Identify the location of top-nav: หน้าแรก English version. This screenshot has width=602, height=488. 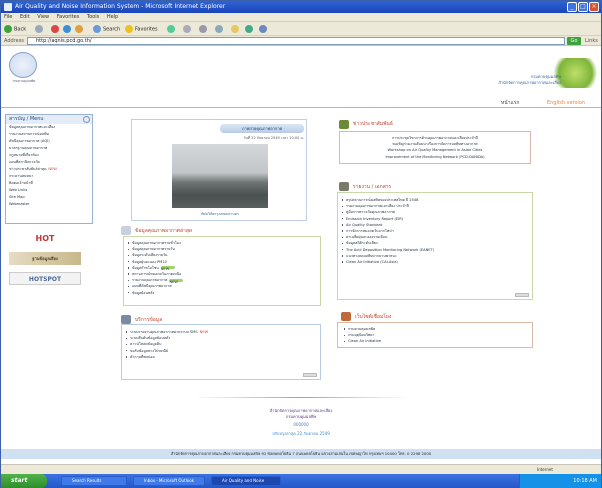
(301, 103).